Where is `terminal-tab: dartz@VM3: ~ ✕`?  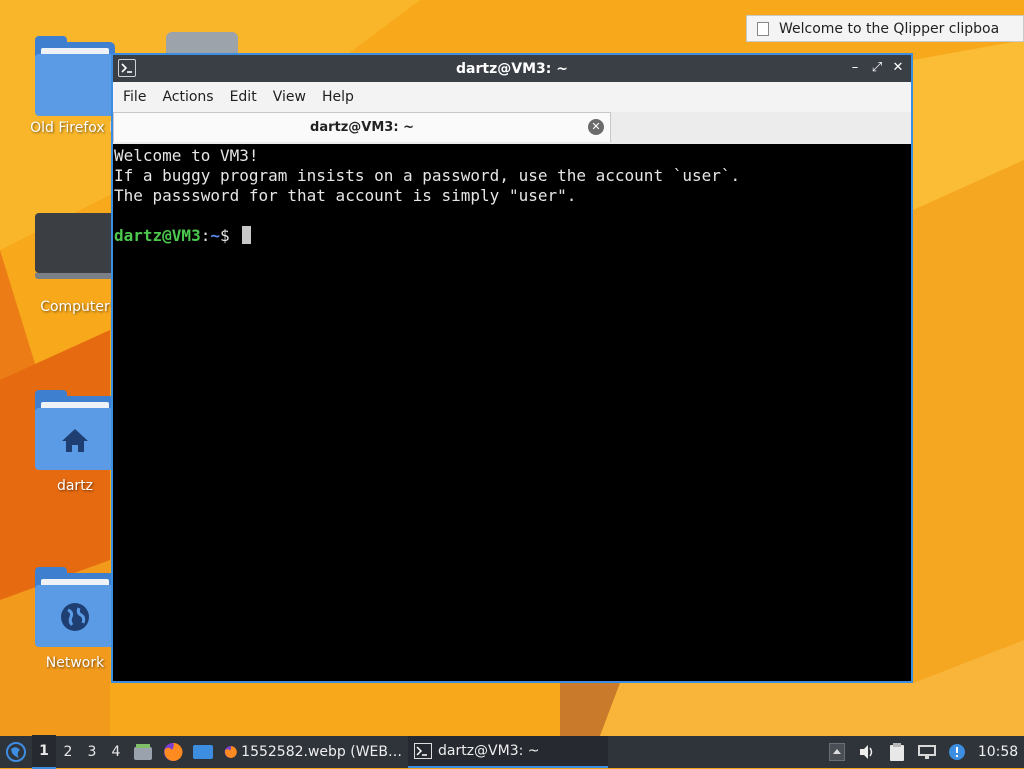 terminal-tab: dartz@VM3: ~ ✕ is located at coordinates (362, 127).